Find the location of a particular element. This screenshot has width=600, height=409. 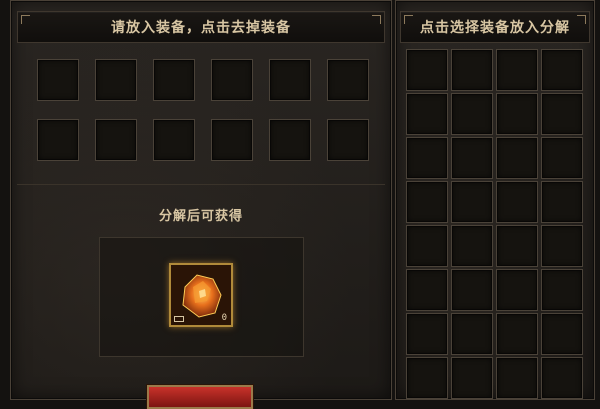

equip-panel-title: 请放入装备，点击去掉装备 is located at coordinates (201, 28).